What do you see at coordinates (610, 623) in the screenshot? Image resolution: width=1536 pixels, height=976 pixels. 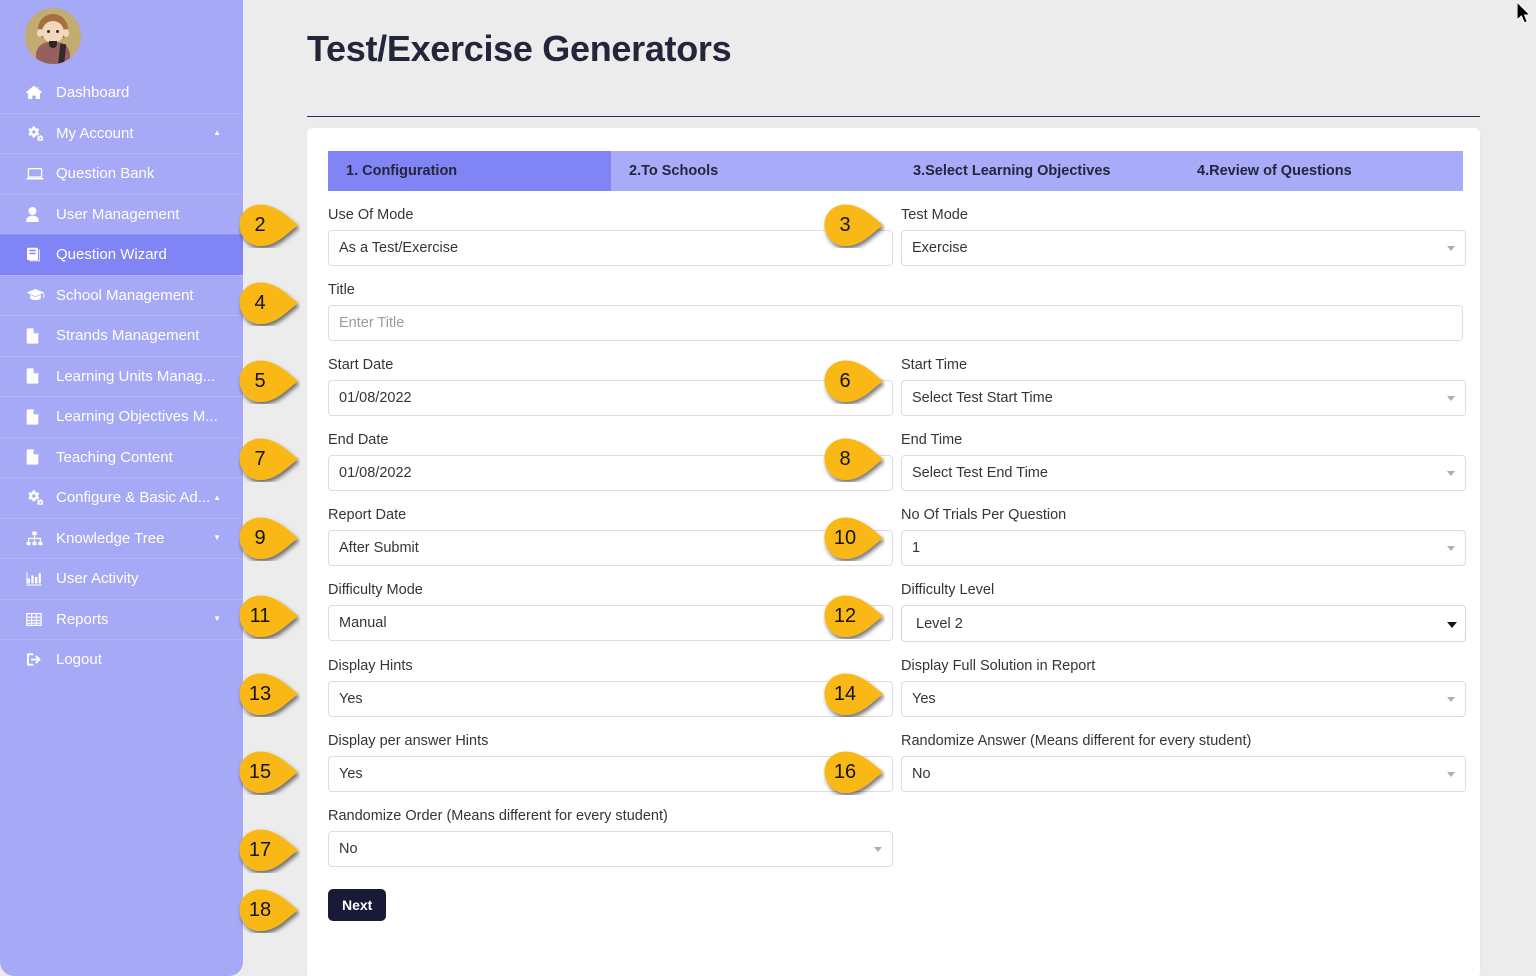 I see `difficulty-mode-select: Manual` at bounding box center [610, 623].